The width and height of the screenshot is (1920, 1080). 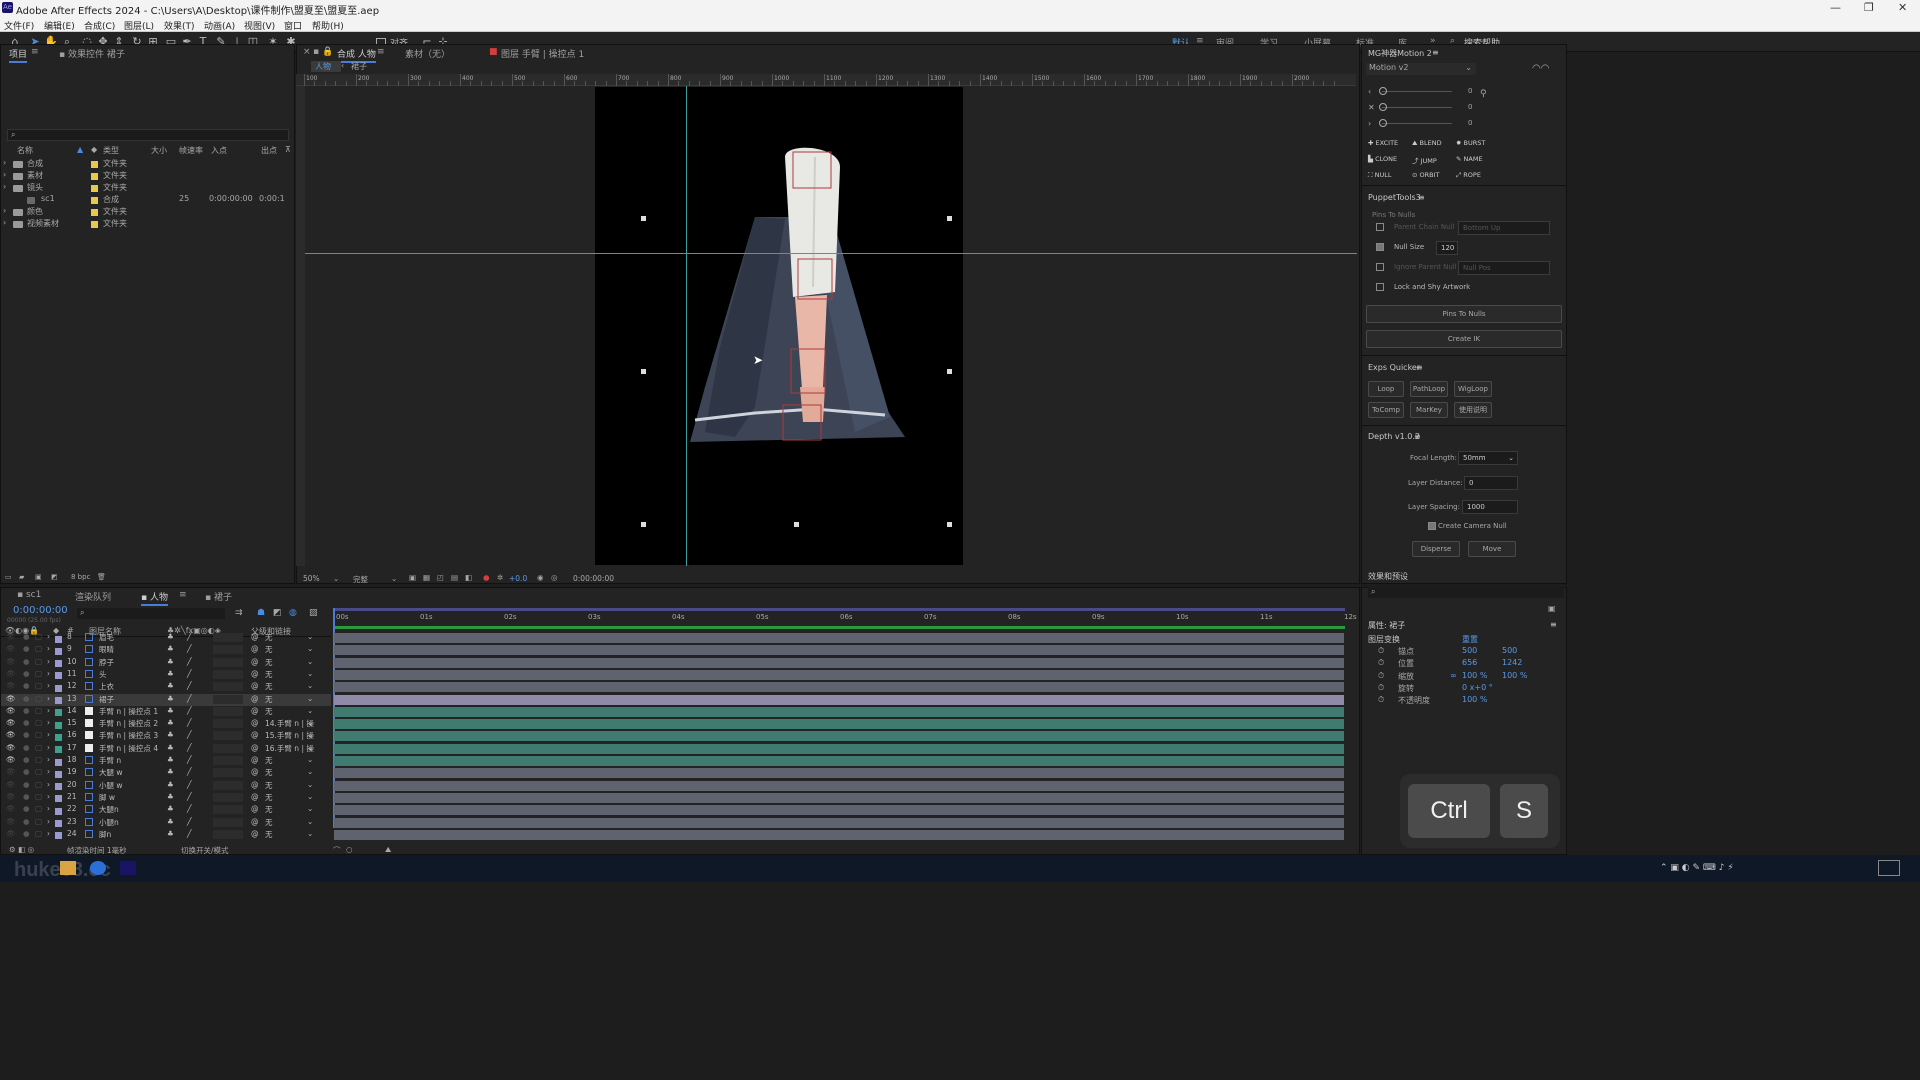 What do you see at coordinates (106, 649) in the screenshot?
I see `layer-name: 眼睛` at bounding box center [106, 649].